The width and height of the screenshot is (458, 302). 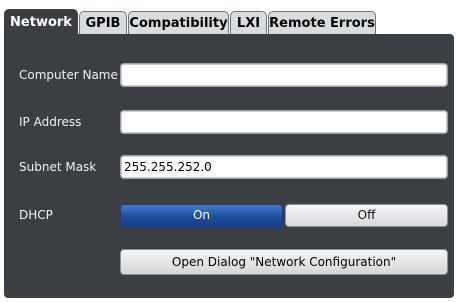 What do you see at coordinates (284, 262) in the screenshot?
I see `open-network-configuration-button: Open Dialog "Network Configuration"` at bounding box center [284, 262].